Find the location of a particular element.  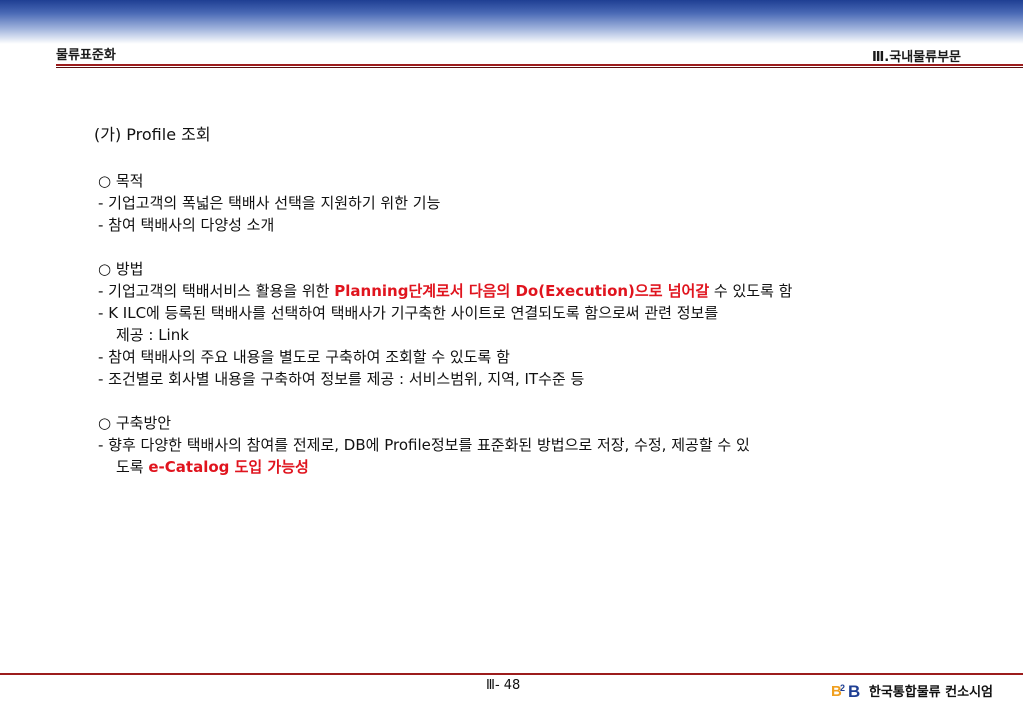

method-item-3: - 참여 택배사의 주요 내용을 별도로 구축하여 조회할 수 있도록 함 is located at coordinates (304, 357).